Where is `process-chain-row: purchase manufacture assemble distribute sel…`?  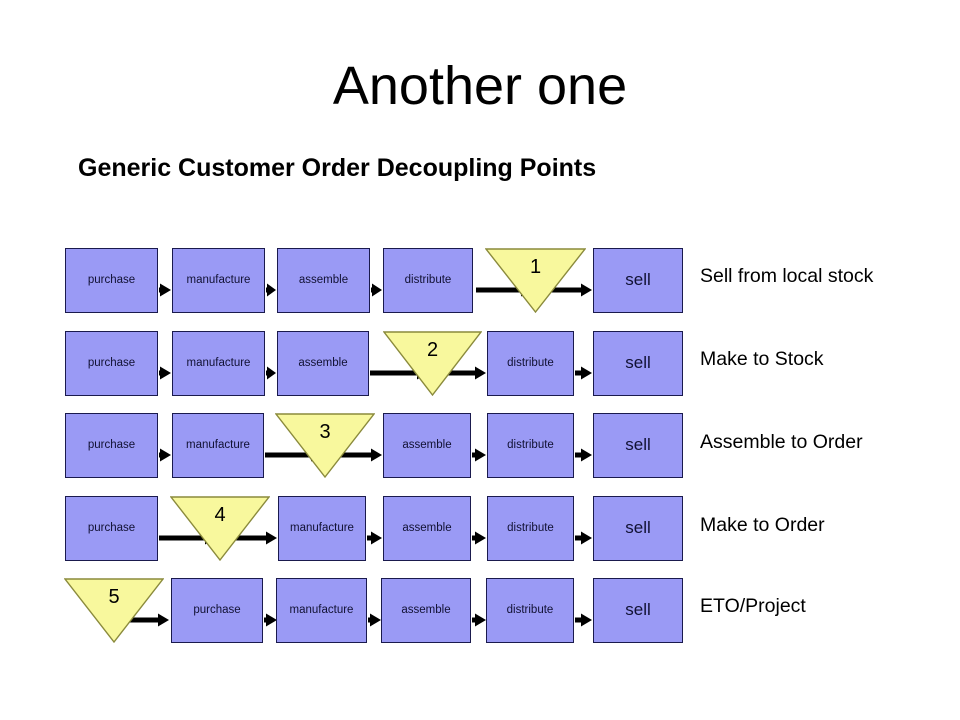
process-chain-row: purchase manufacture assemble distribute sel… is located at coordinates (480, 620).